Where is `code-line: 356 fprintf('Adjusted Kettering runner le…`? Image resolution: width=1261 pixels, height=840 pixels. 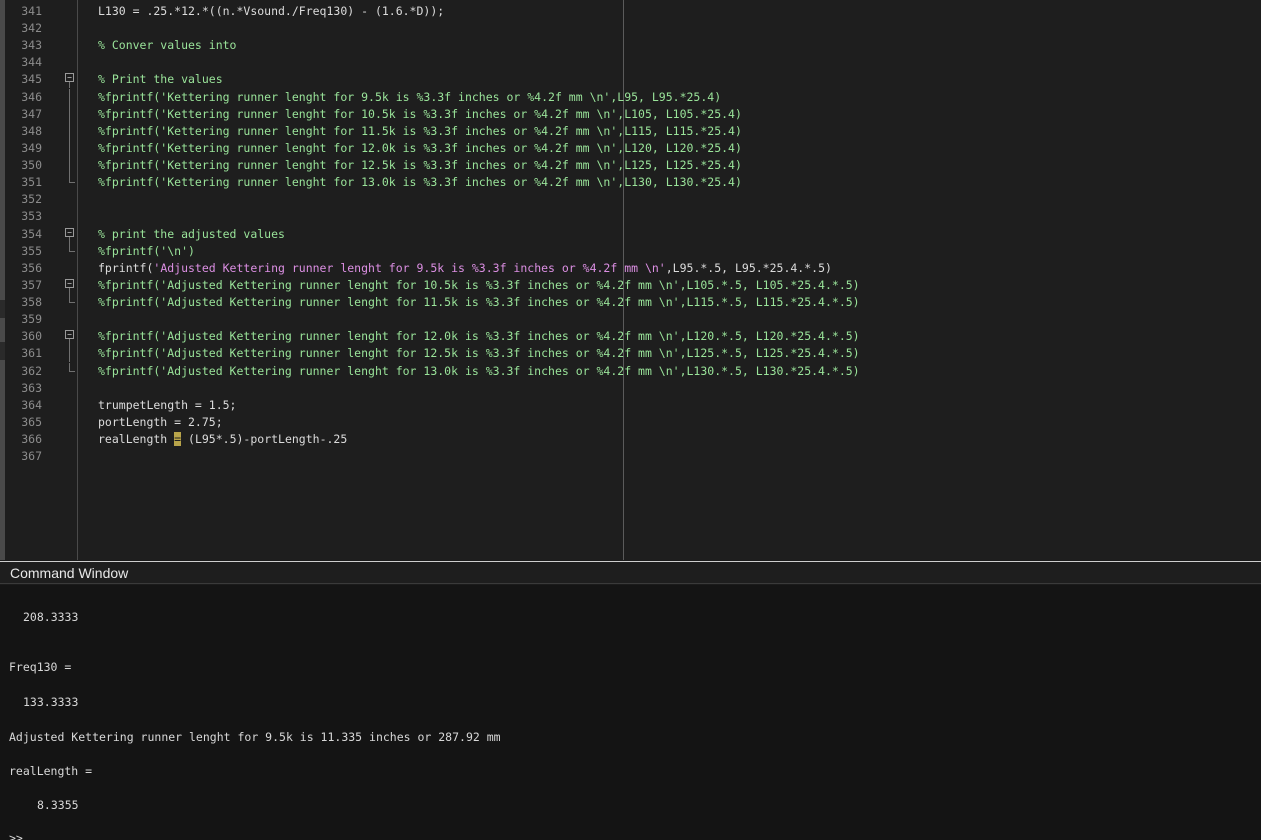
code-line: 356 fprintf('Adjusted Kettering runner le… is located at coordinates (630, 268).